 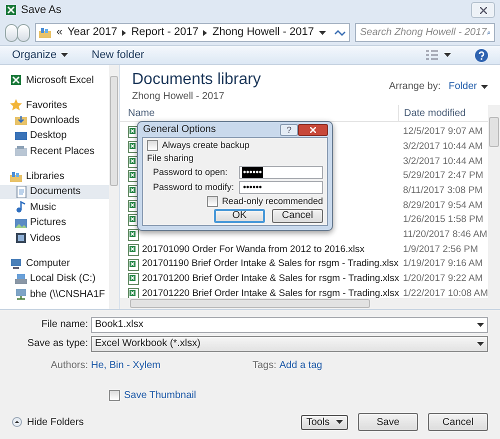 I want to click on tools-button: Tools, so click(x=324, y=422).